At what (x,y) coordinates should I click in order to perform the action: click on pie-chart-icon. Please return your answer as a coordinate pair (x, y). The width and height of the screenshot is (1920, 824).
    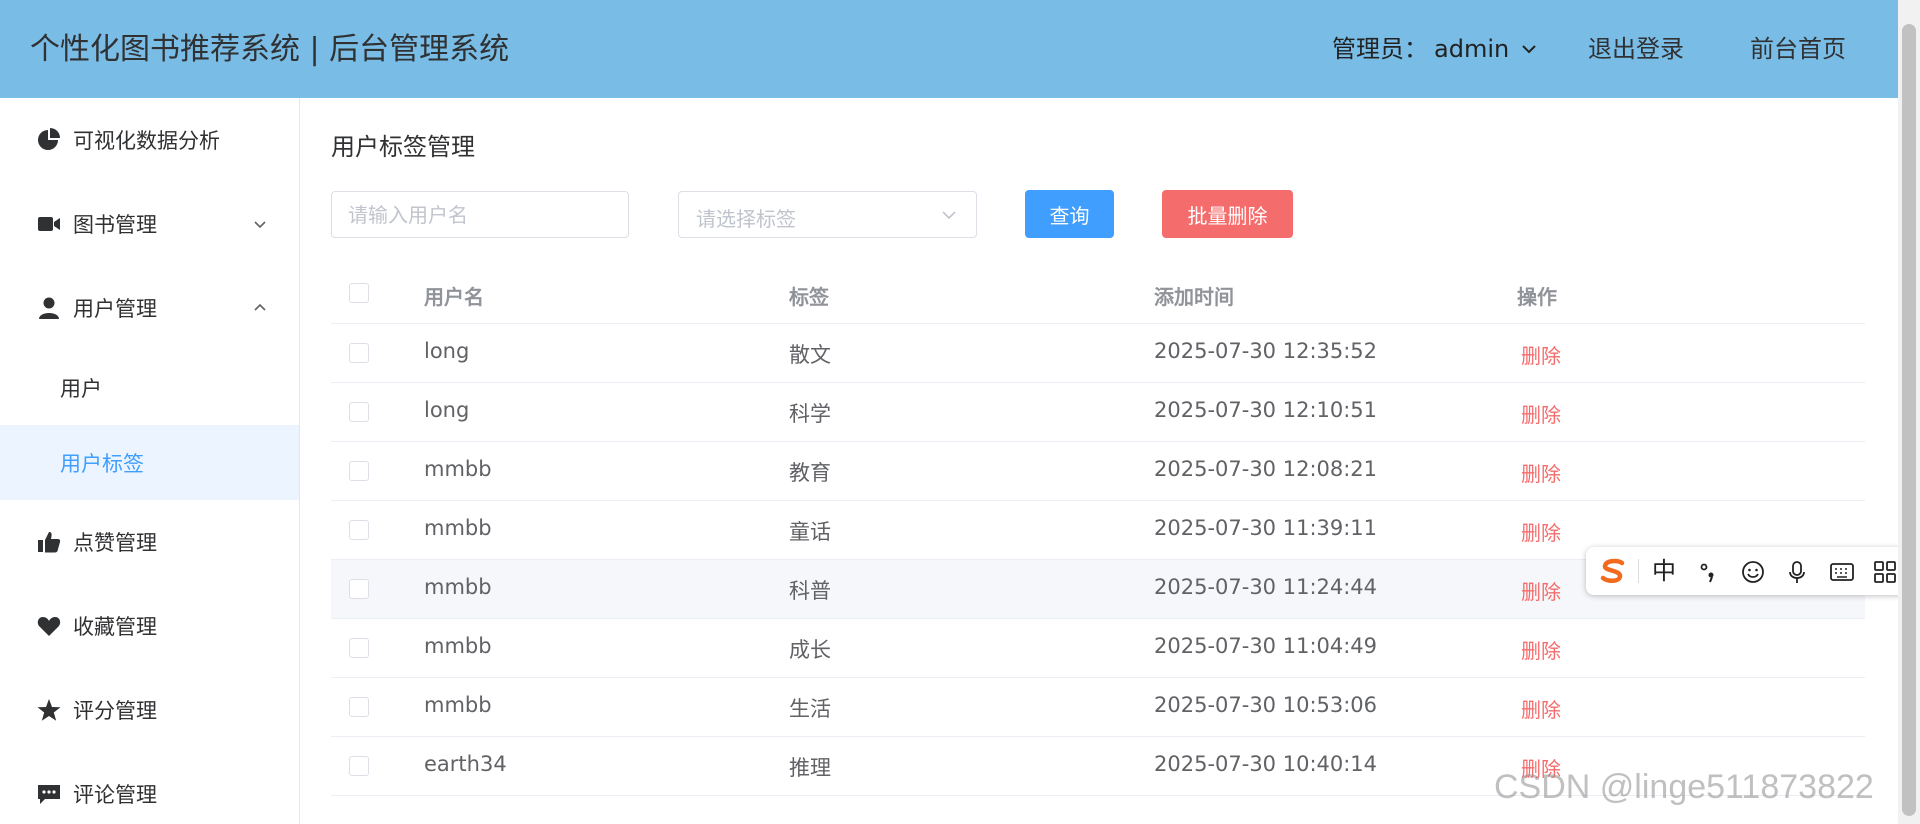
    Looking at the image, I should click on (49, 139).